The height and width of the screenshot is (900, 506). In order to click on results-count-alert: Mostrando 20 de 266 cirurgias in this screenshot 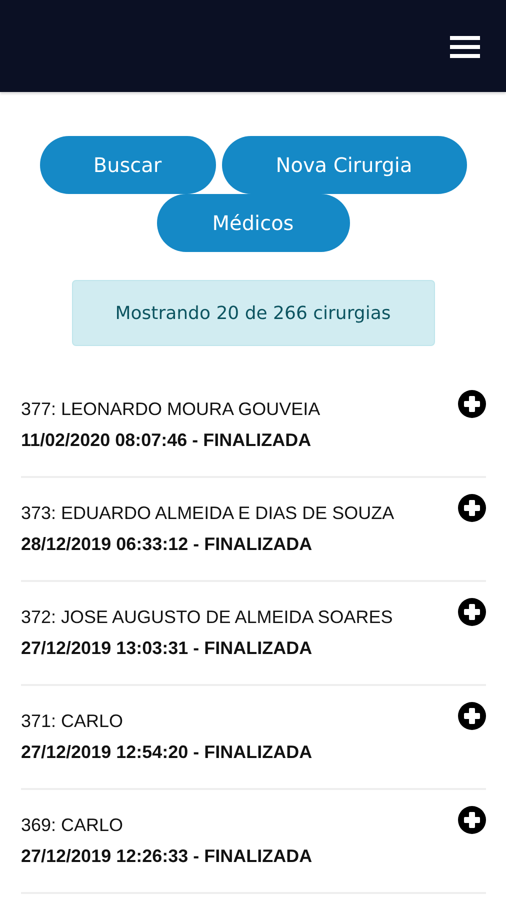, I will do `click(253, 313)`.